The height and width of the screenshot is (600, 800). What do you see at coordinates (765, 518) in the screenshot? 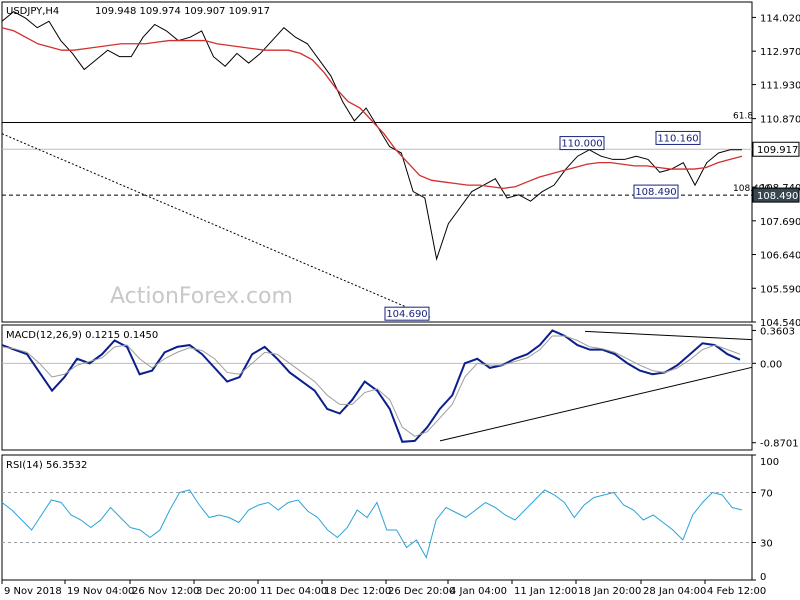
I see `rsi-y-axis: 100 70 30 0` at bounding box center [765, 518].